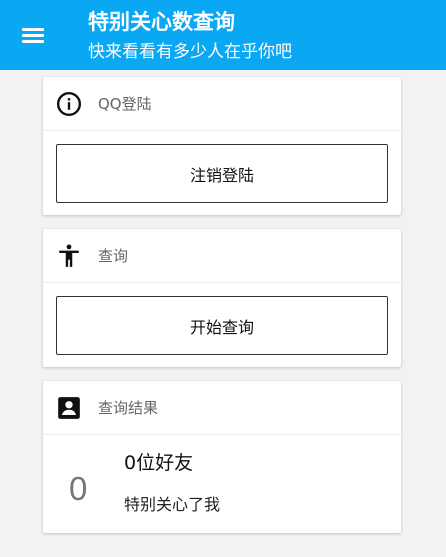 The image size is (446, 557). I want to click on info-icon, so click(69, 104).